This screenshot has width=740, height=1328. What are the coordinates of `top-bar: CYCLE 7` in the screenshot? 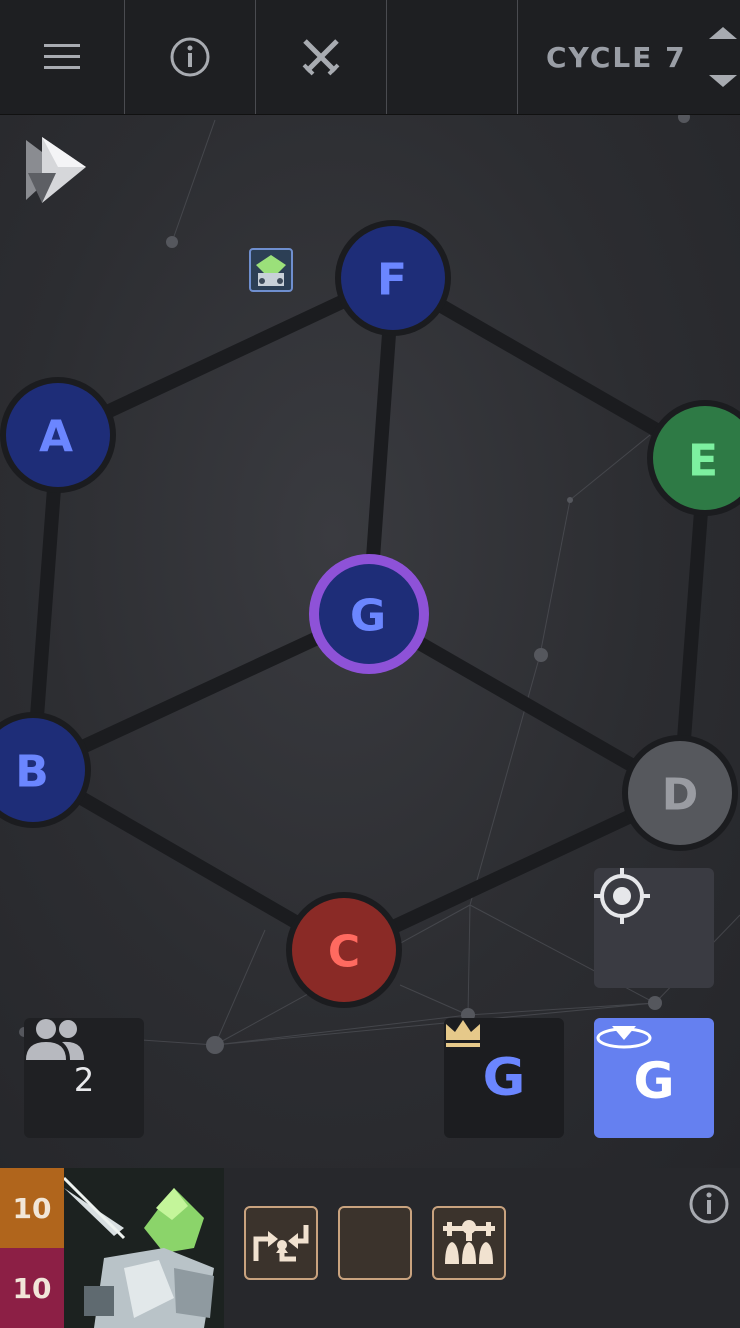 It's located at (370, 57).